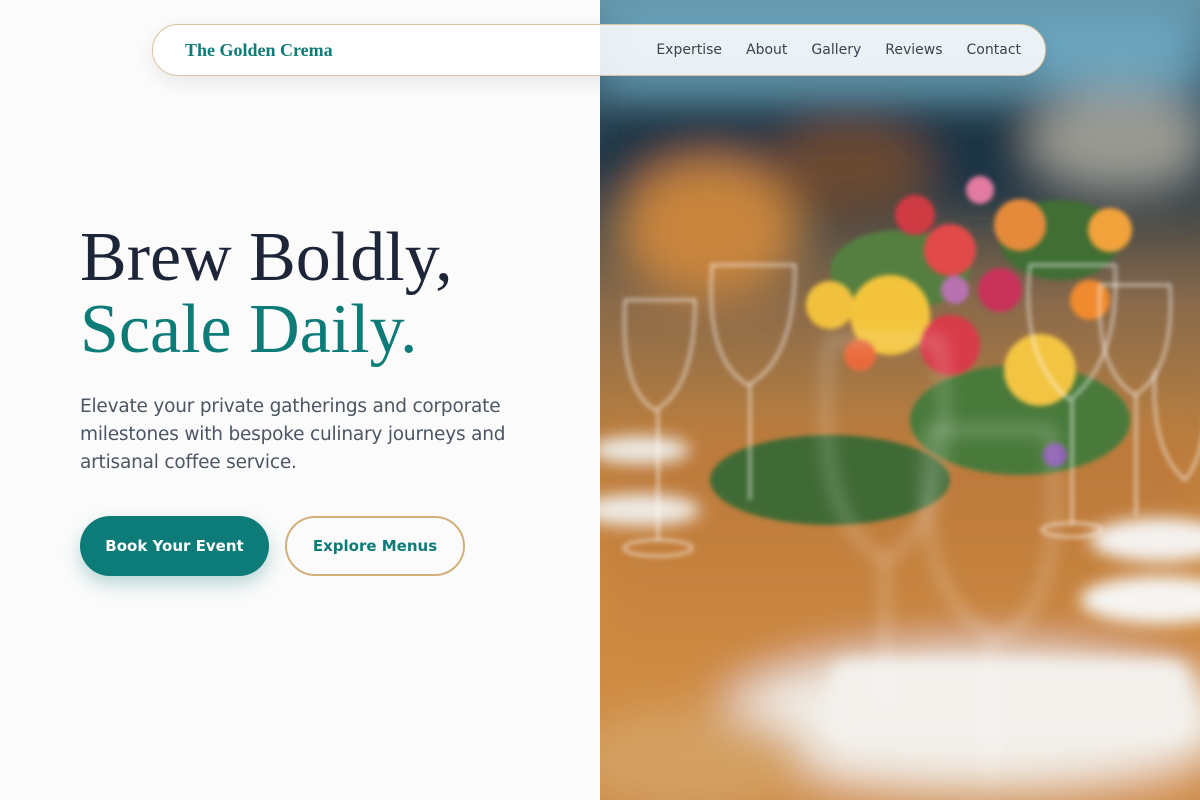 The image size is (1200, 800). I want to click on nav-link-gallery: Gallery, so click(836, 50).